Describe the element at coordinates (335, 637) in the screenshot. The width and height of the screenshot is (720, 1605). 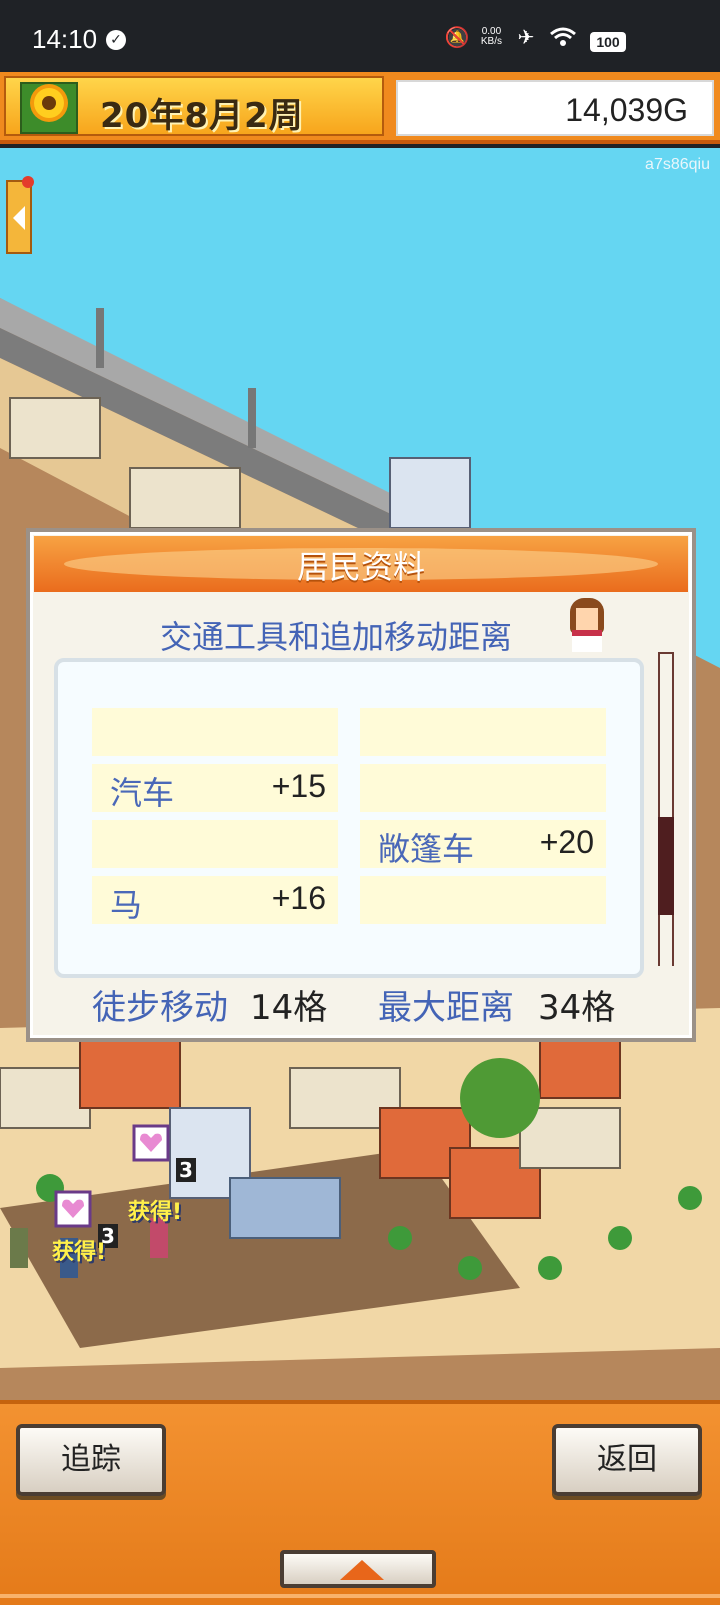
I see `dialog-subtitle: 交通工具和追加移动距离` at that location.